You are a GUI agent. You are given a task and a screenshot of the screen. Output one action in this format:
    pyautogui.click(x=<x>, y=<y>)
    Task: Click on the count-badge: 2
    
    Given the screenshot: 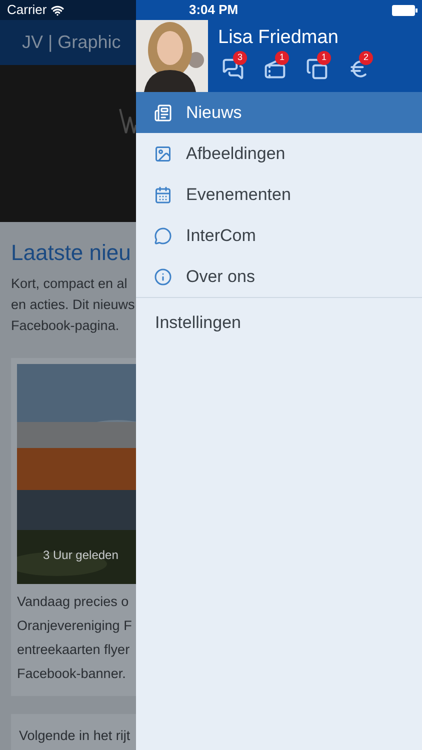 What is the action you would take?
    pyautogui.click(x=366, y=58)
    